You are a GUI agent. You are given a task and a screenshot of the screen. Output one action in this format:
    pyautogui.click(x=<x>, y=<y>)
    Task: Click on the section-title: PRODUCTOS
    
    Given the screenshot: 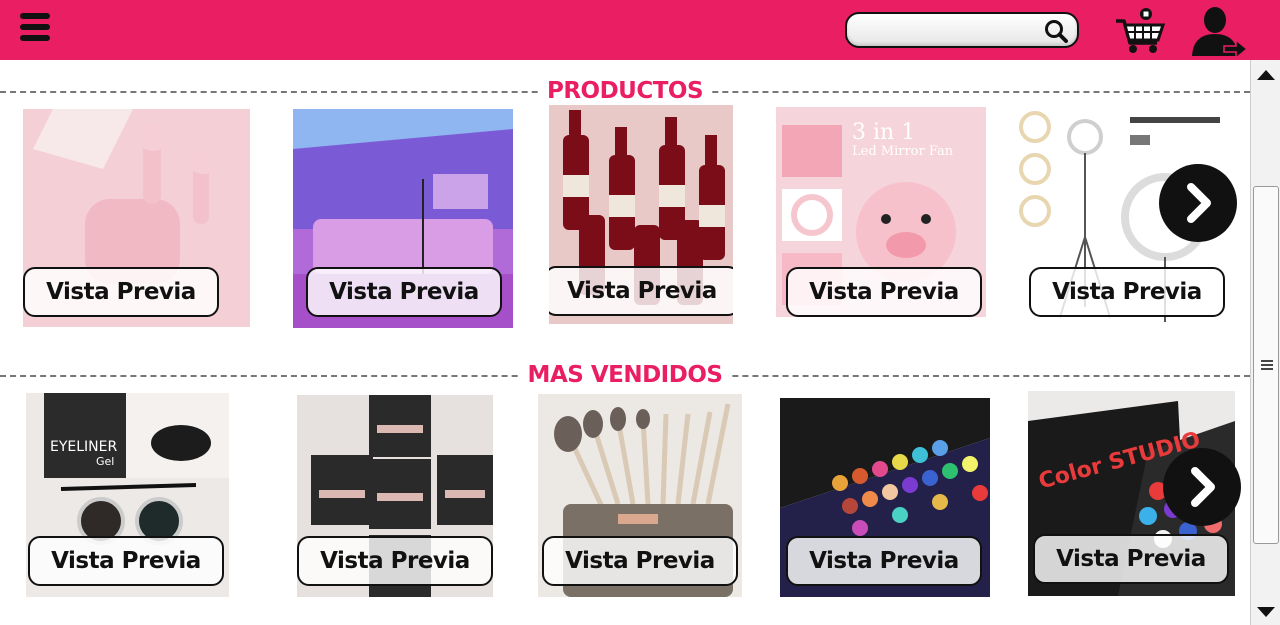 What is the action you would take?
    pyautogui.click(x=625, y=91)
    